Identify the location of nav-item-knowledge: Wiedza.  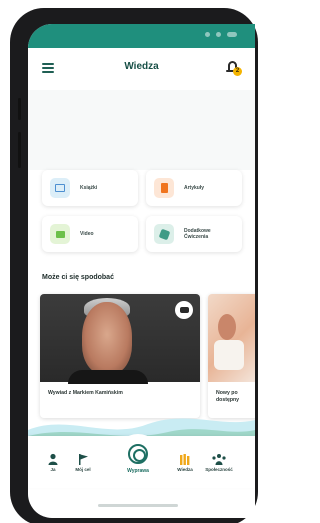
(185, 462).